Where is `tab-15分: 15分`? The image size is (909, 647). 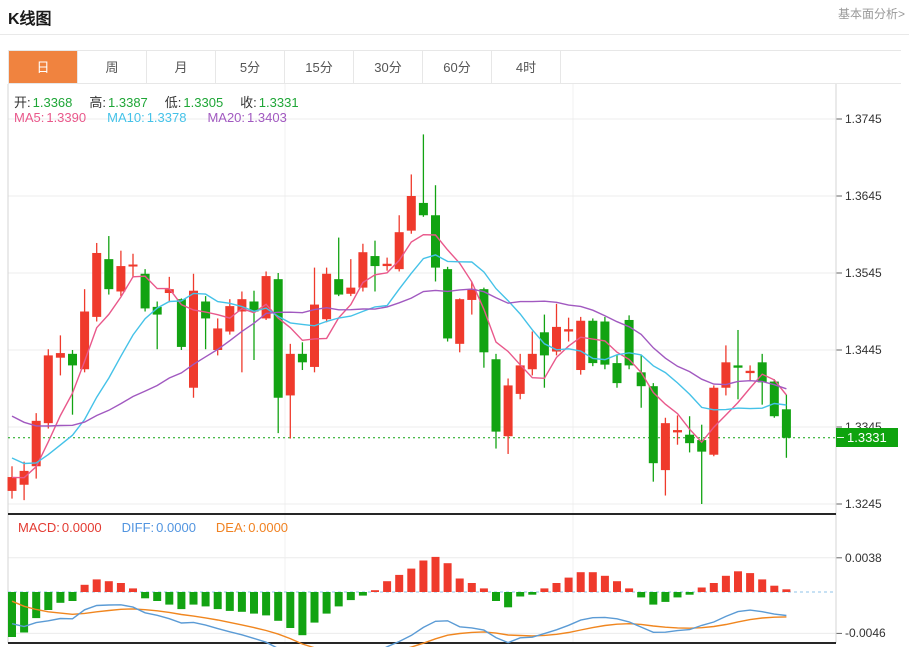
tab-15分: 15分 is located at coordinates (319, 67).